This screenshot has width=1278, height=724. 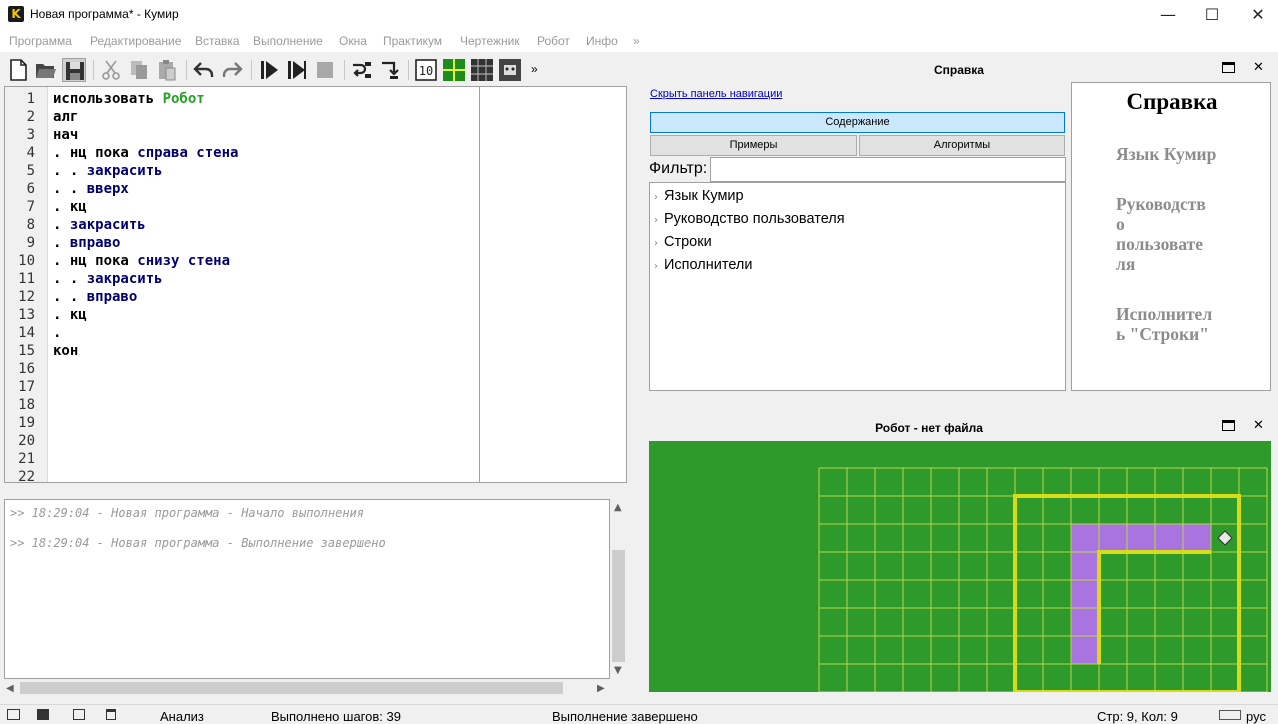 I want to click on robot-close-icon: ✕, so click(x=1258, y=426).